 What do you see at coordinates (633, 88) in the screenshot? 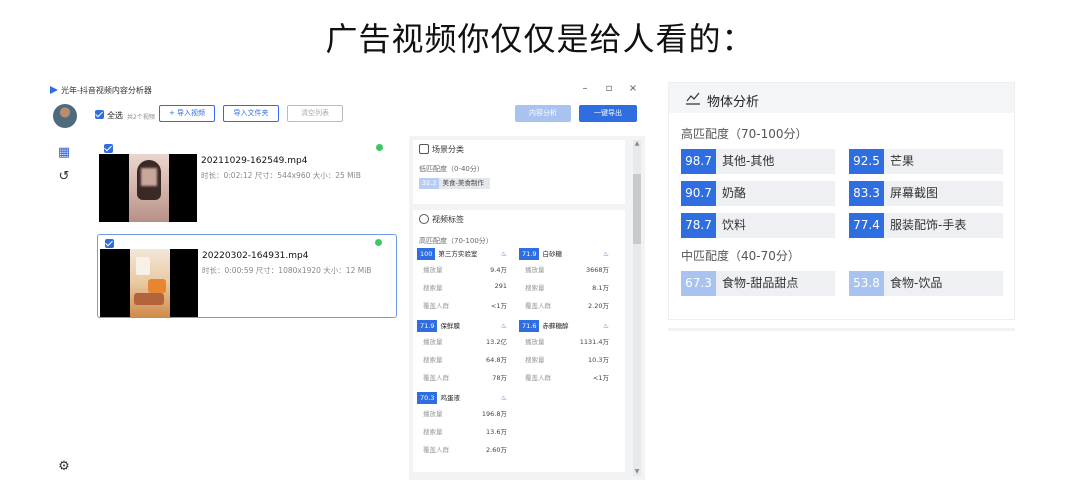
I see `close-button: ×` at bounding box center [633, 88].